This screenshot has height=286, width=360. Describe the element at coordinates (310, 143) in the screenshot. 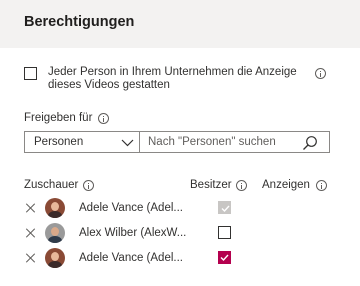

I see `search-icon` at that location.